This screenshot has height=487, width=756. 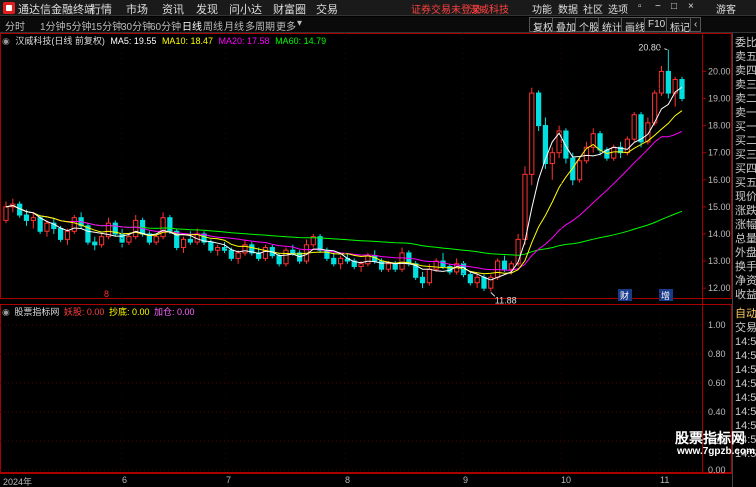 I want to click on period-more: 更多, so click(x=286, y=25).